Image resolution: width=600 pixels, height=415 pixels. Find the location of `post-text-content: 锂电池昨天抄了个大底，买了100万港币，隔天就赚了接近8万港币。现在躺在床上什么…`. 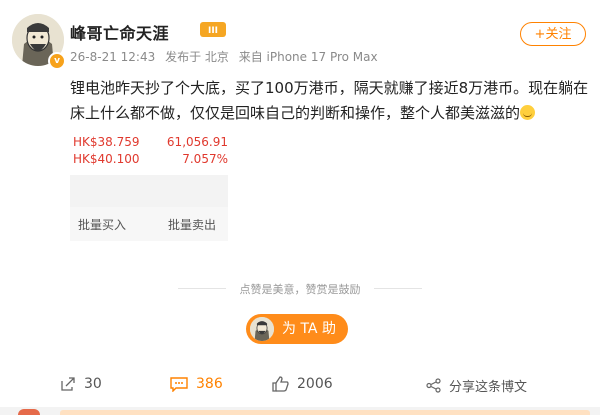

post-text-content: 锂电池昨天抄了个大底，买了100万港币，隔天就赚了接近8万港币。现在躺在床上什么… is located at coordinates (329, 100).